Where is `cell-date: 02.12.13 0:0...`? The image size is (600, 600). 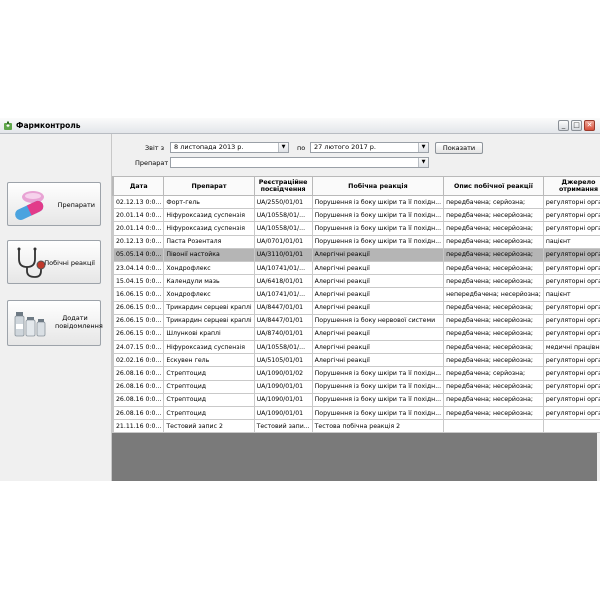 cell-date: 02.12.13 0:0... is located at coordinates (138, 202).